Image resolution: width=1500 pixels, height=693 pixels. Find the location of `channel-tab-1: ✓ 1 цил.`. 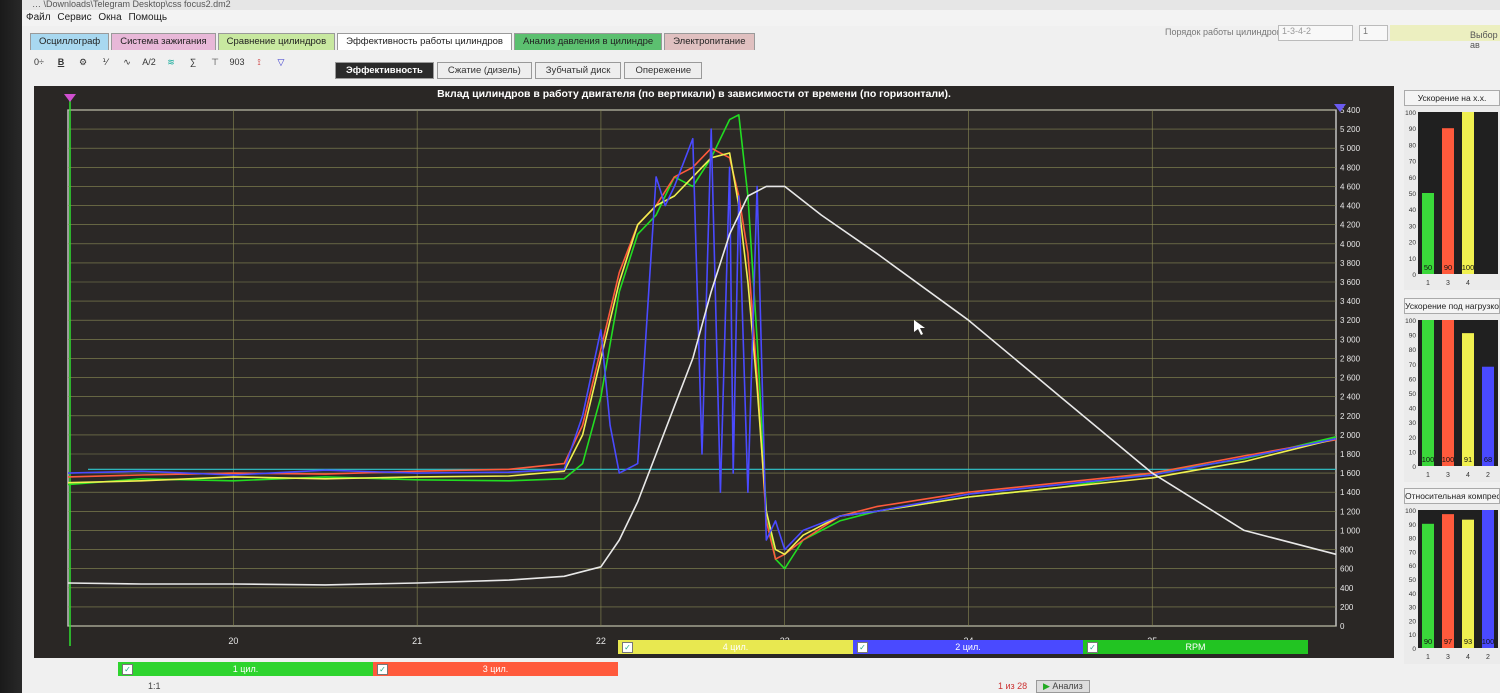

channel-tab-1: ✓ 1 цил. is located at coordinates (245, 669).